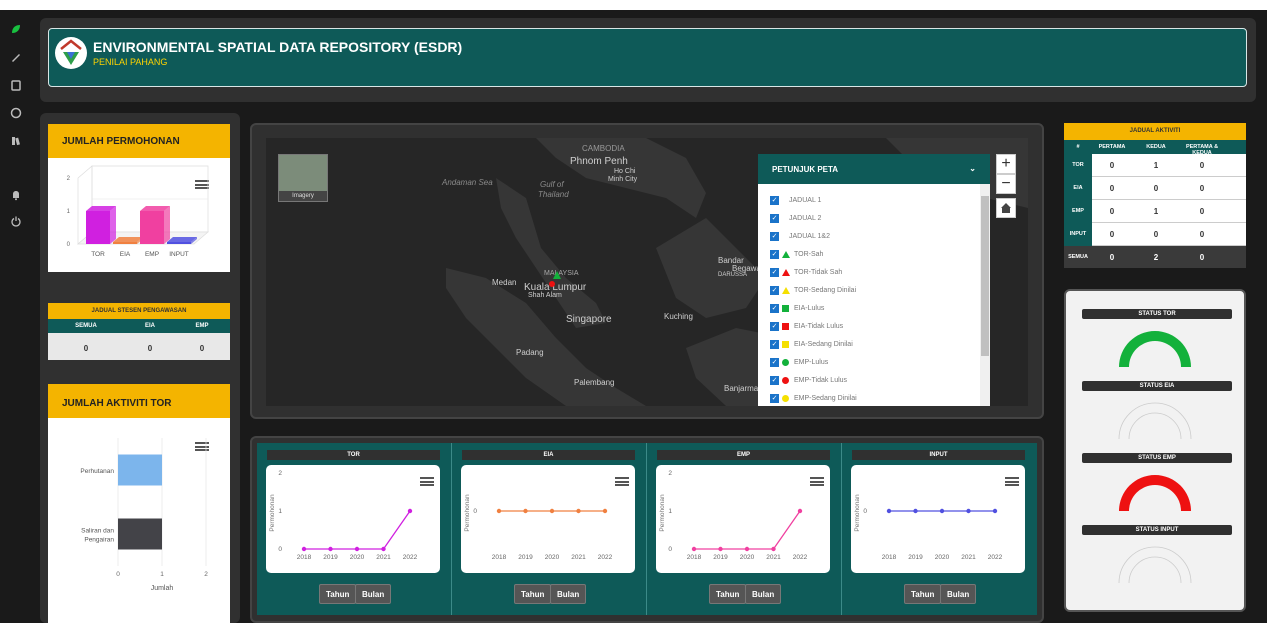 The height and width of the screenshot is (623, 1277). Describe the element at coordinates (16, 59) in the screenshot. I see `pen-icon` at that location.